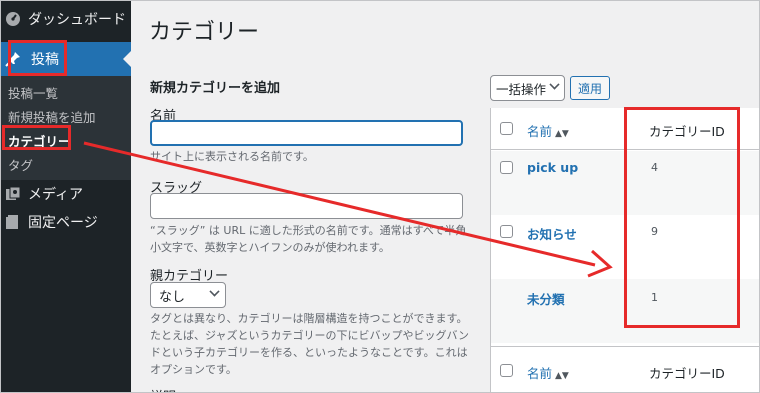 The image size is (760, 393). Describe the element at coordinates (33, 92) in the screenshot. I see `submenu-all-posts: 投稿一覧` at that location.